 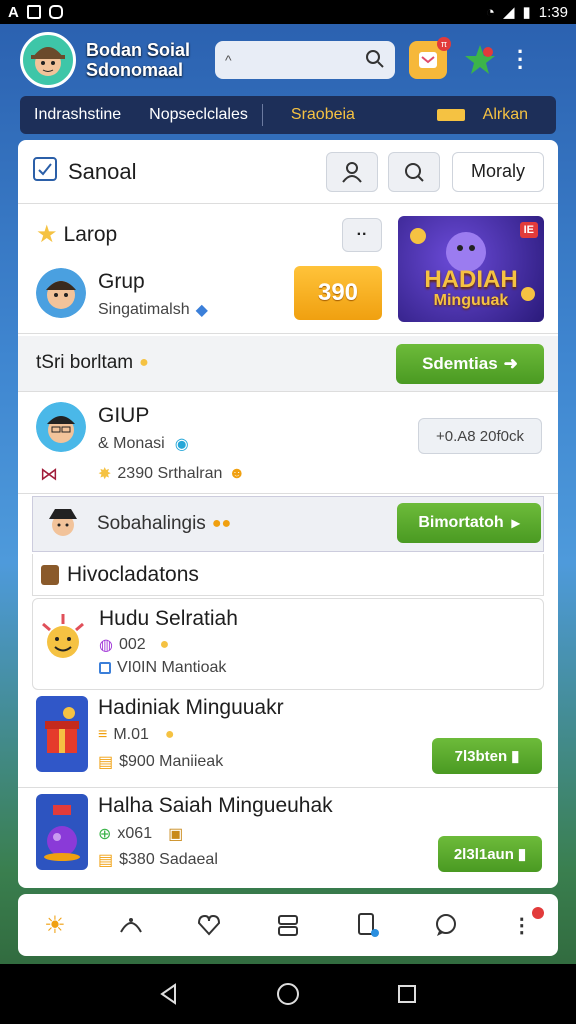 What do you see at coordinates (170, 473) in the screenshot?
I see `giup-stat-text: 2390 Srthalran` at bounding box center [170, 473].